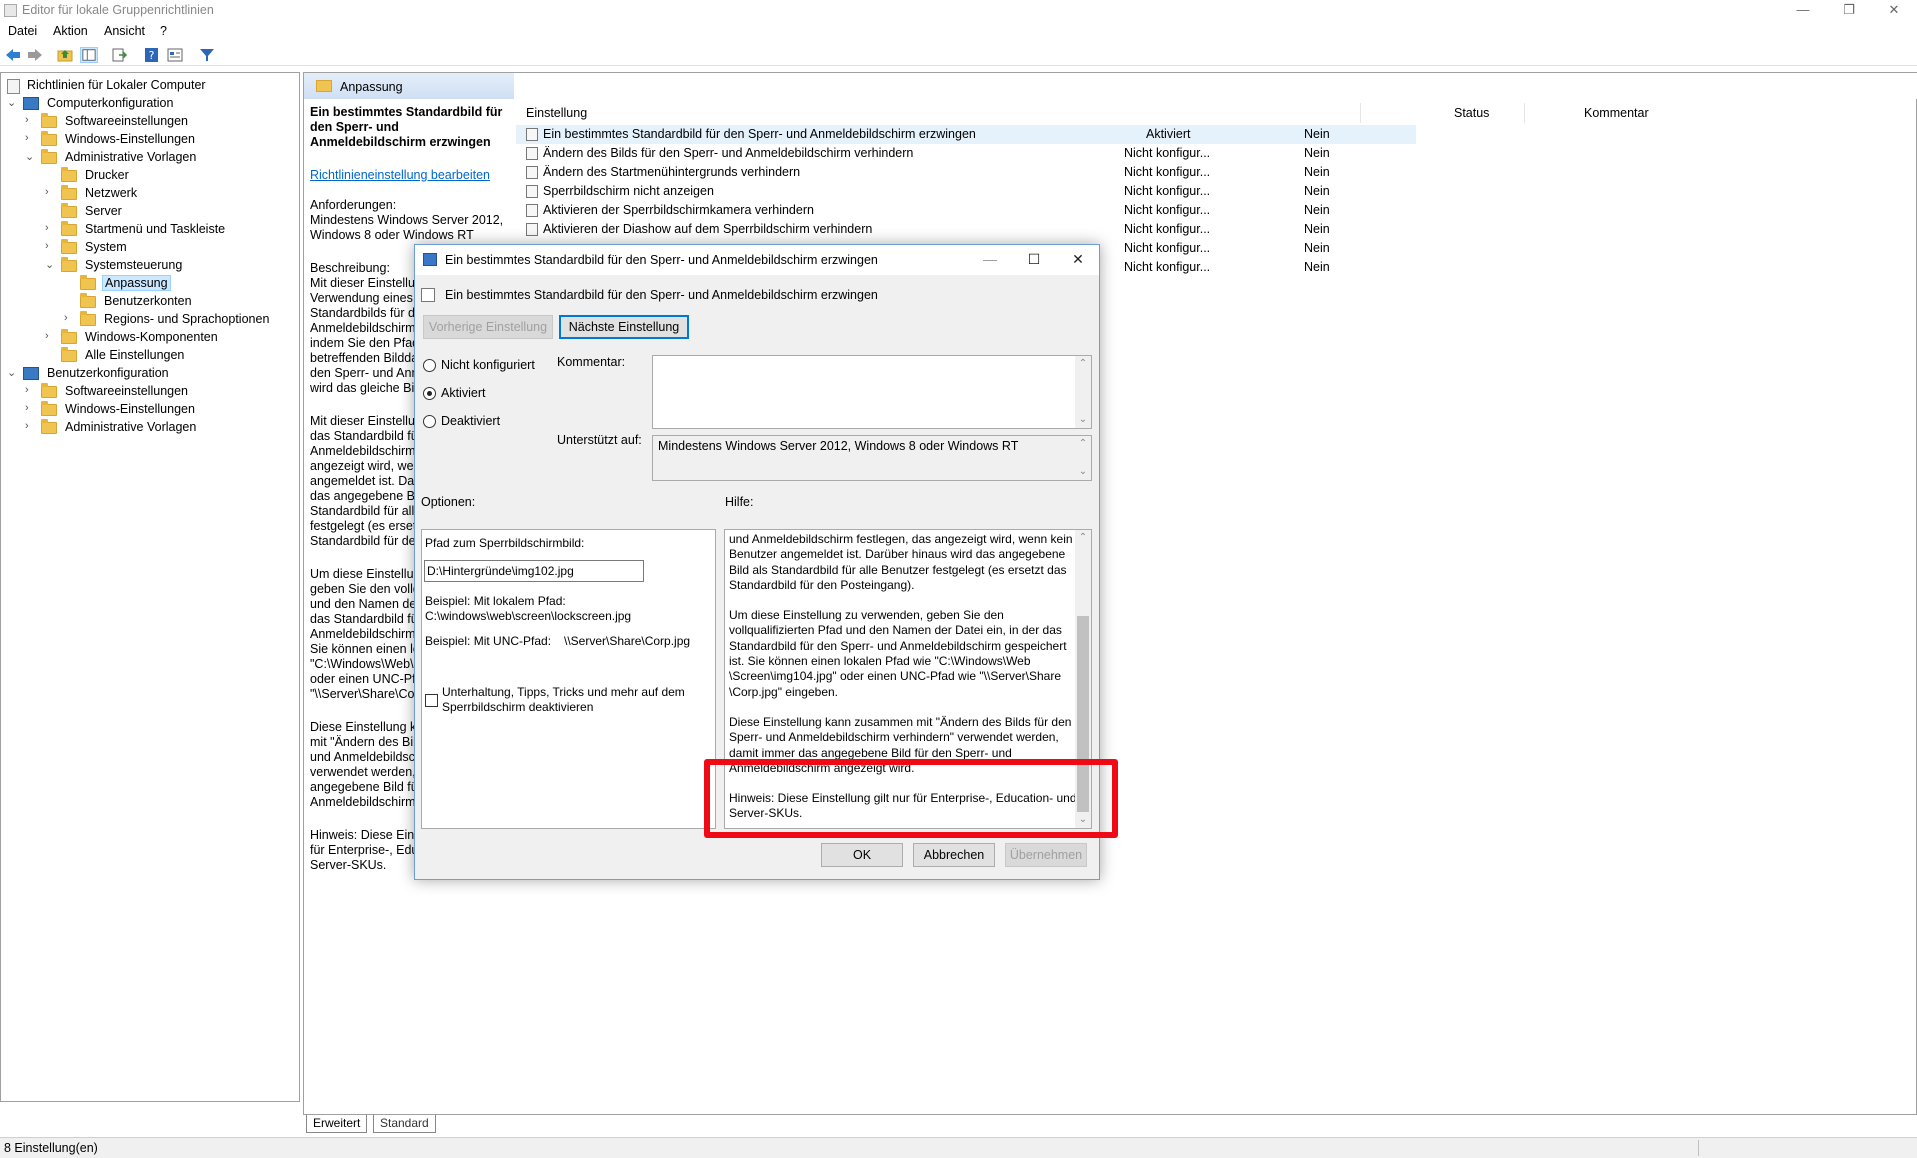 The image size is (1917, 1158). I want to click on disable-tips-checkbox, so click(431, 700).